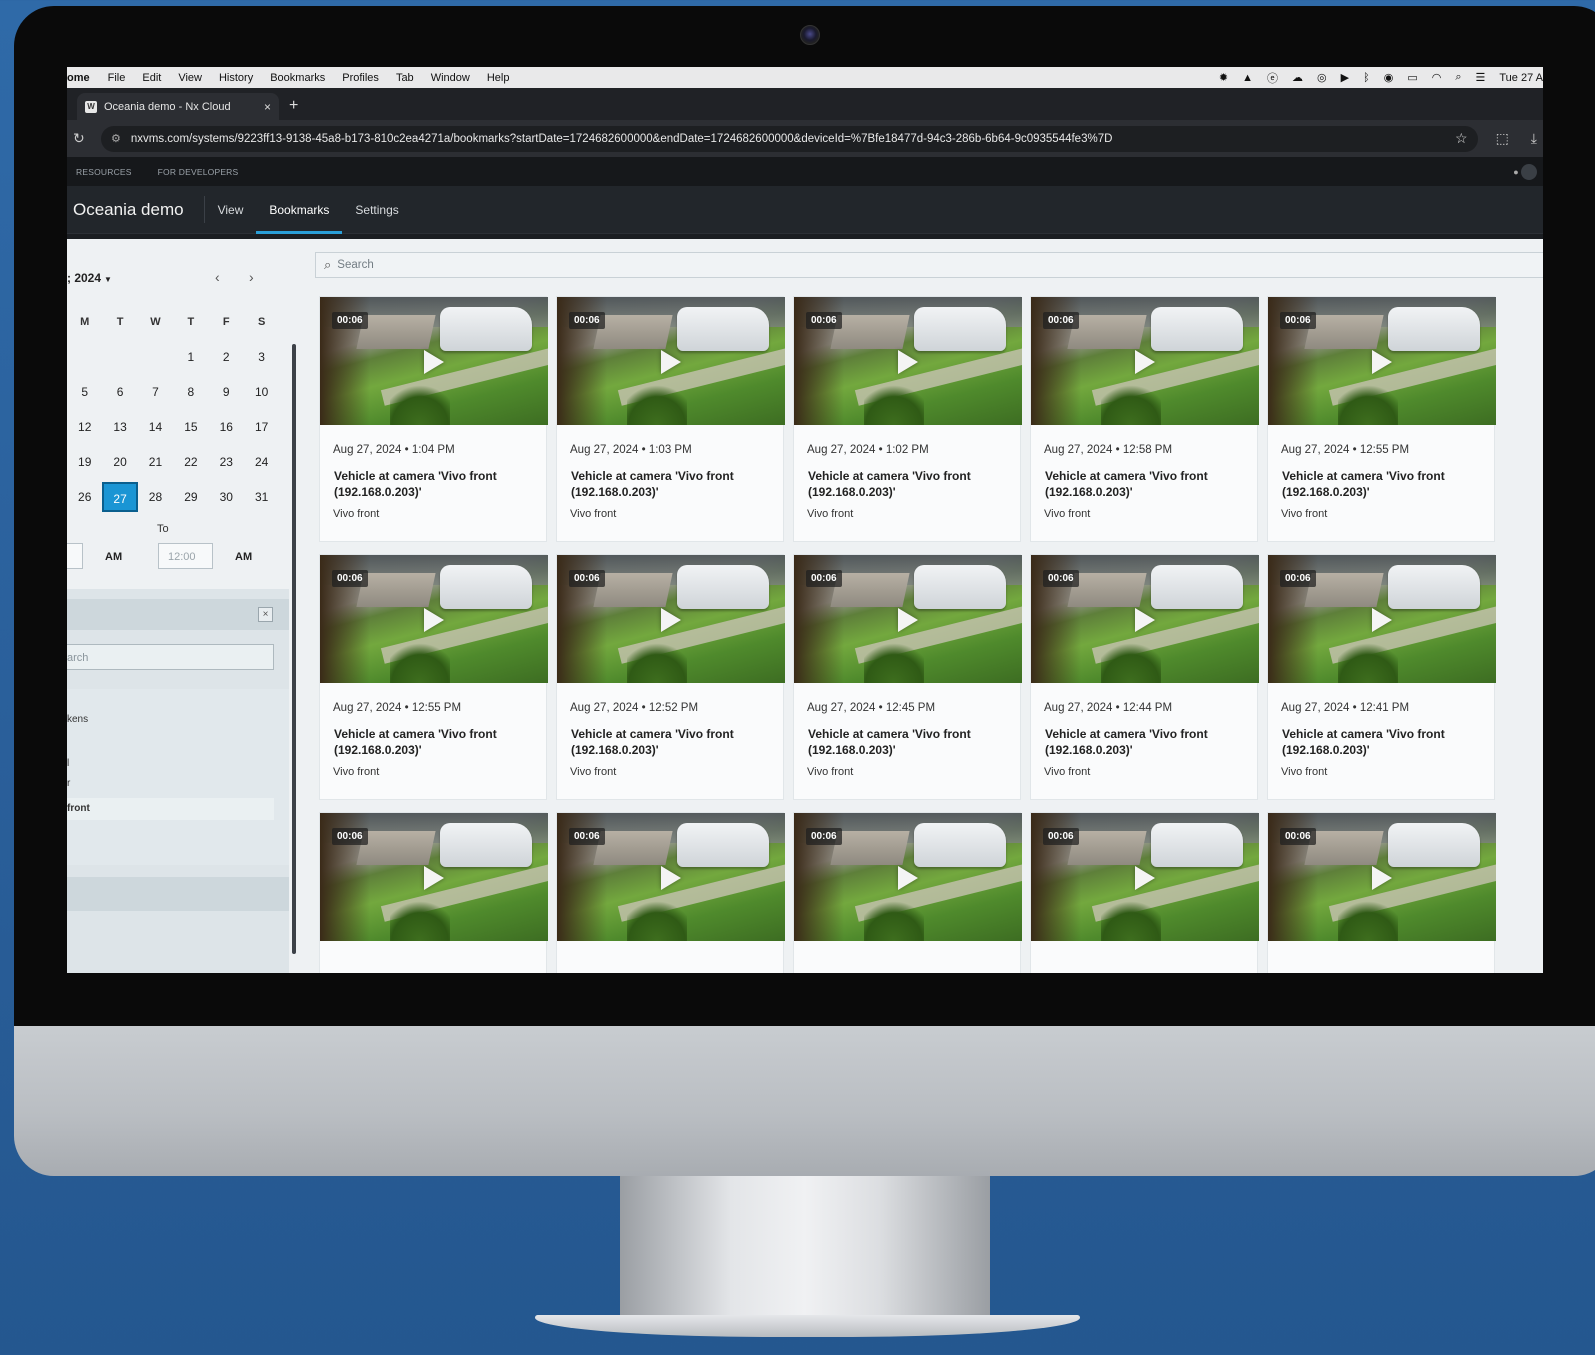 The height and width of the screenshot is (1355, 1595). I want to click on menu-bookmarks: Bookmarks, so click(297, 78).